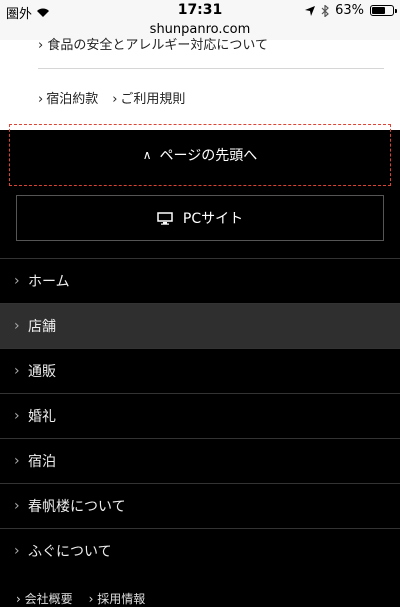  Describe the element at coordinates (200, 460) in the screenshot. I see `menu-item-lodging: › 宿泊` at that location.